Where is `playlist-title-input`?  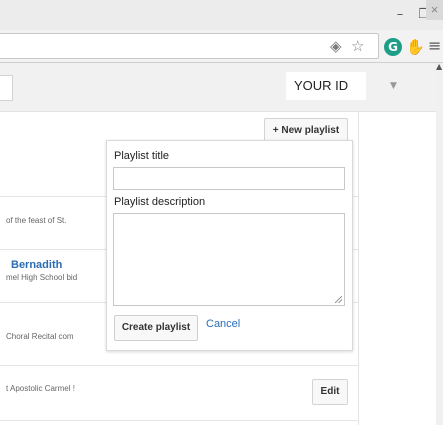
playlist-title-input is located at coordinates (229, 178).